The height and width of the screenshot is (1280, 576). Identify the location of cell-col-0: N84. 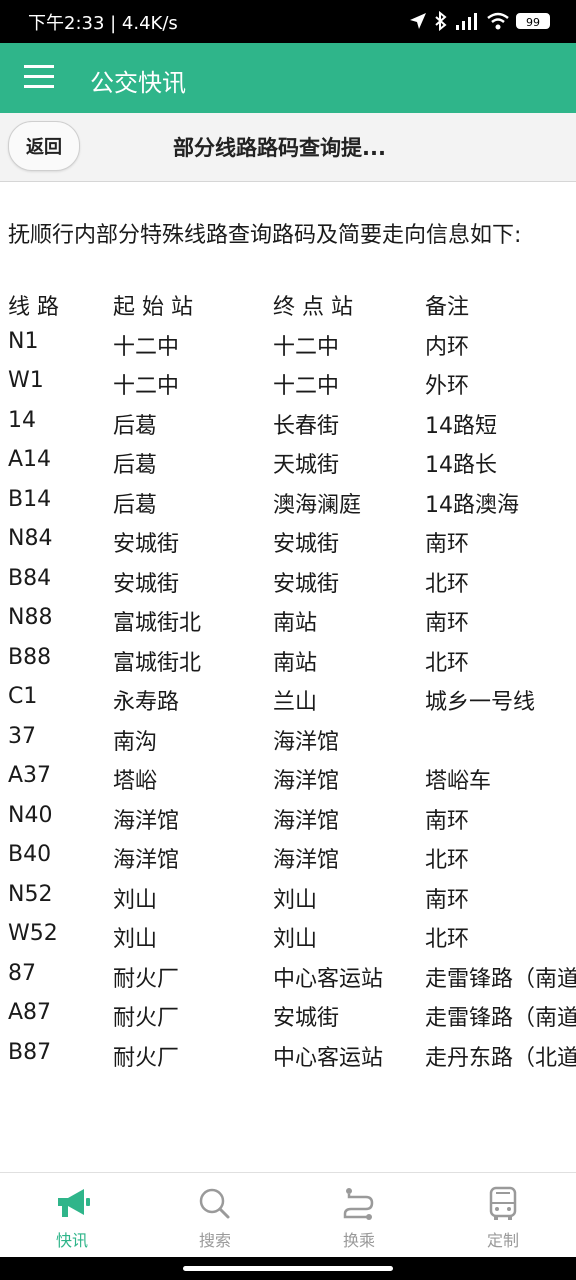
(30, 538).